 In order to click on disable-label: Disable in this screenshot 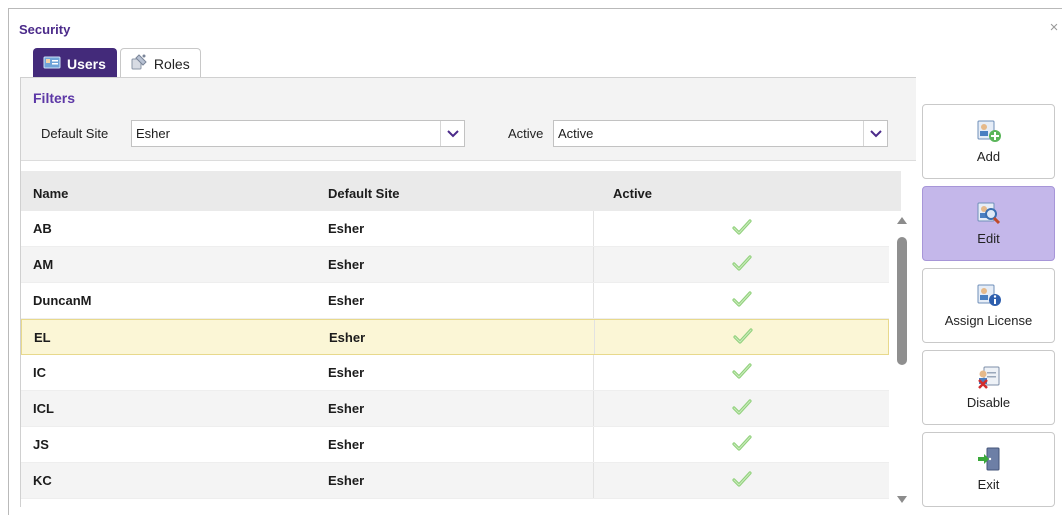, I will do `click(988, 402)`.